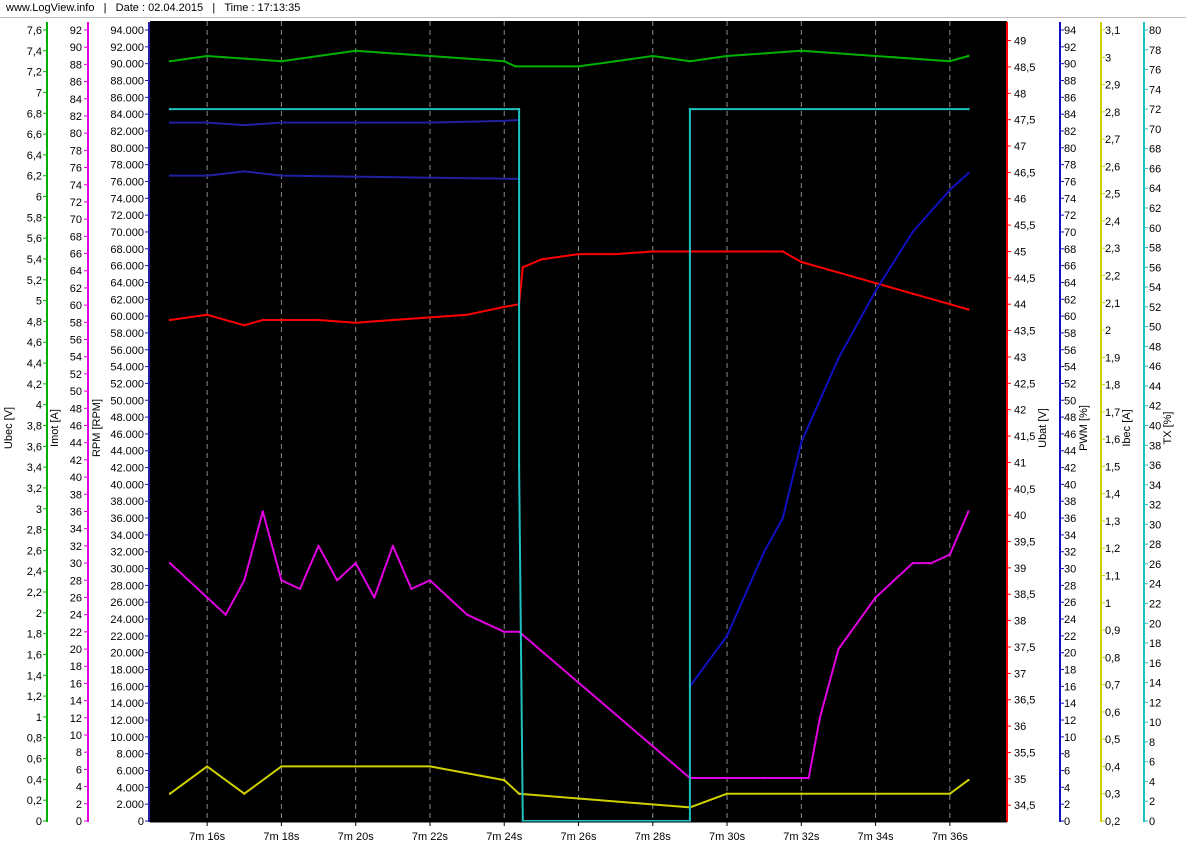 This screenshot has height=848, width=1186. What do you see at coordinates (1070, 132) in the screenshot?
I see `pwm-tick-label: 82` at bounding box center [1070, 132].